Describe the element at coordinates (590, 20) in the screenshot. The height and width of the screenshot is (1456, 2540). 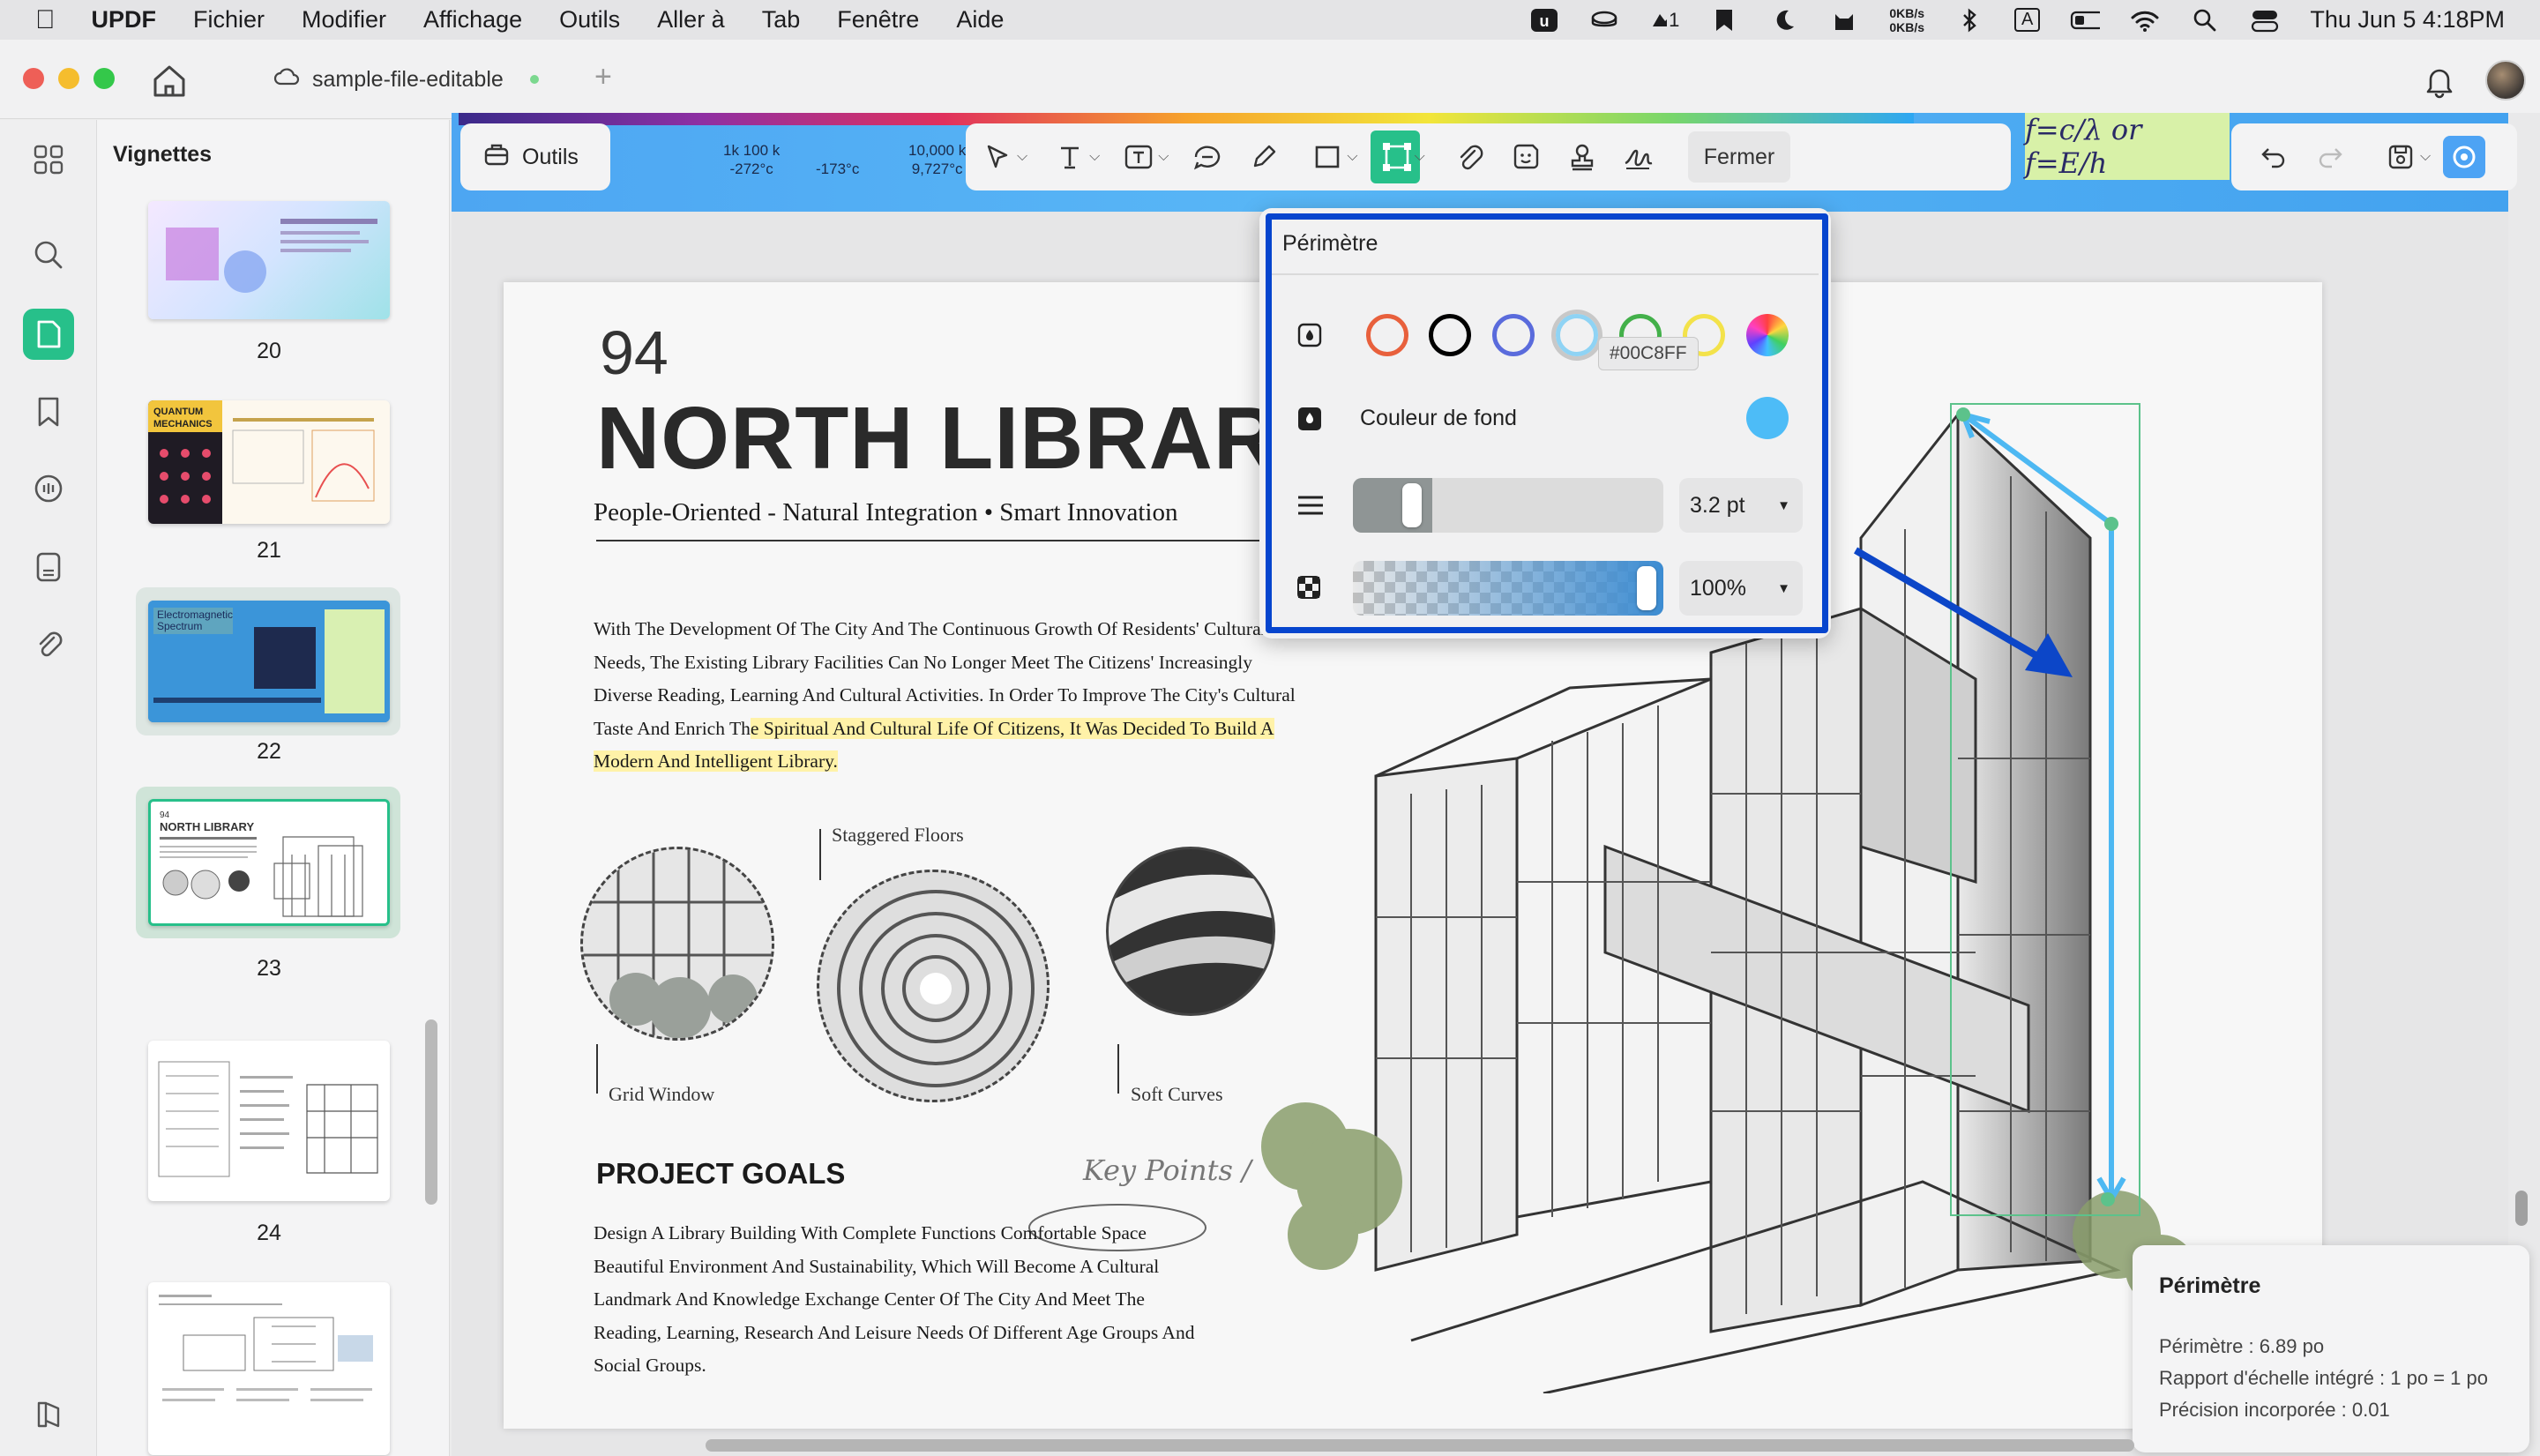
I see `menu-outils: Outils` at that location.